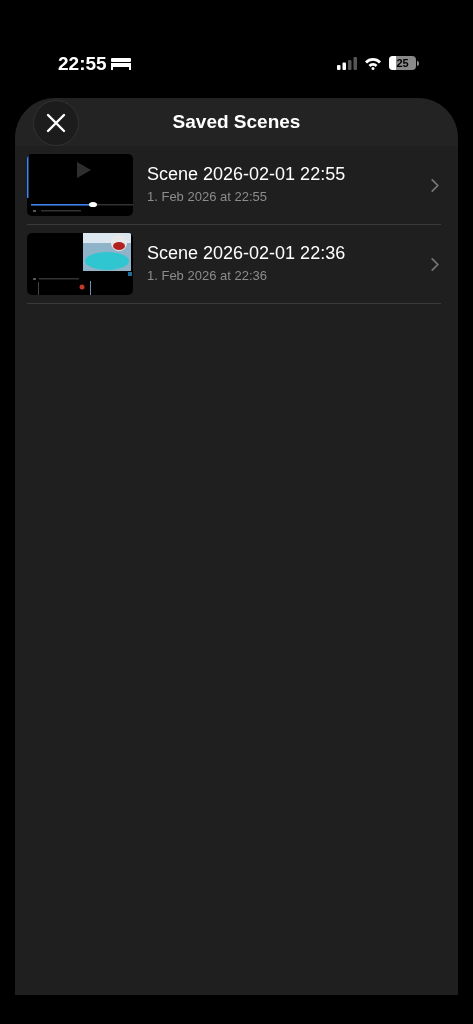  Describe the element at coordinates (247, 253) in the screenshot. I see `scene-title: Scene 2026-02-01 22:36` at that location.